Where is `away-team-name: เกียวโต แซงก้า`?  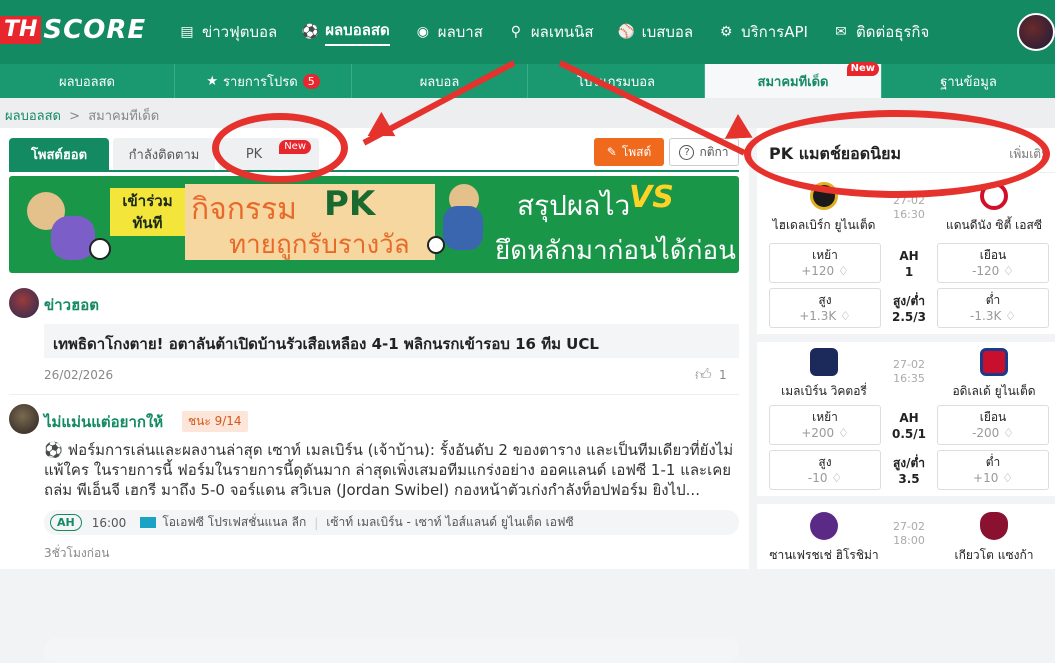 away-team-name: เกียวโต แซงก้า is located at coordinates (994, 555).